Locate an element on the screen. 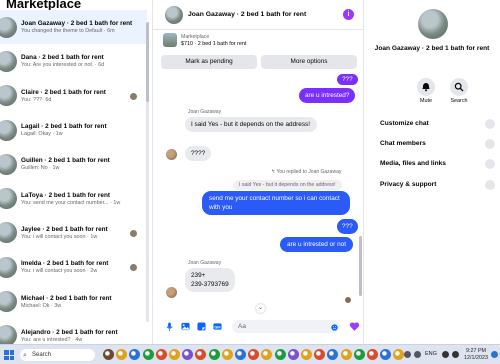 Image resolution: width=500 pixels, height=364 pixels. search-conversation-button is located at coordinates (459, 87).